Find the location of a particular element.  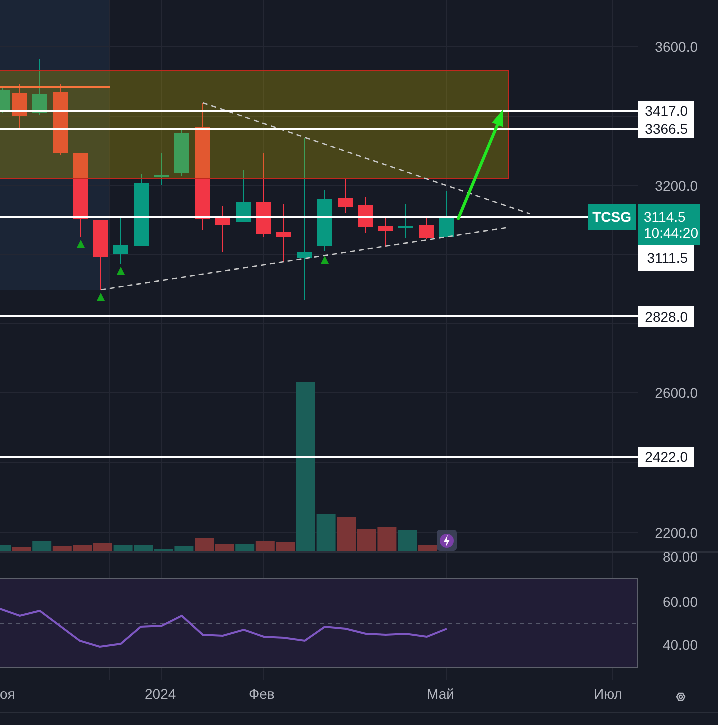

price-level-label: 3417.0 is located at coordinates (666, 110).